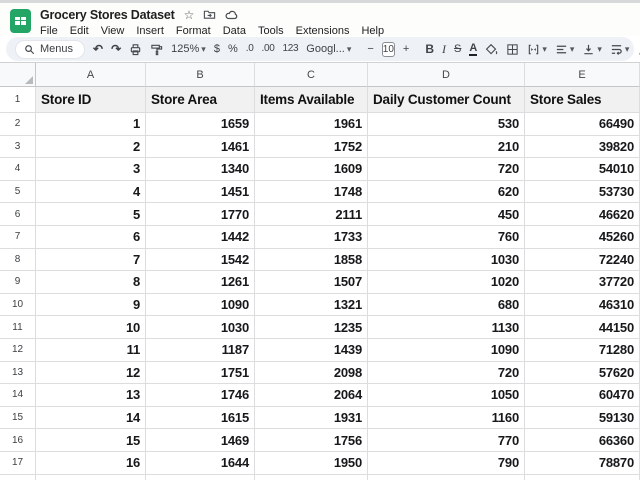 The width and height of the screenshot is (640, 480). Describe the element at coordinates (372, 31) in the screenshot. I see `menu-help: Help` at that location.